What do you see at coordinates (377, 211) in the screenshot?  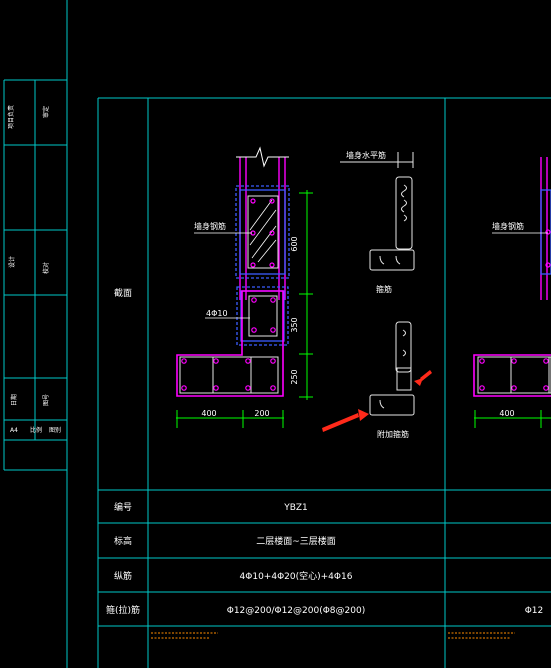 I see `stirrup-detail-upper` at bounding box center [377, 211].